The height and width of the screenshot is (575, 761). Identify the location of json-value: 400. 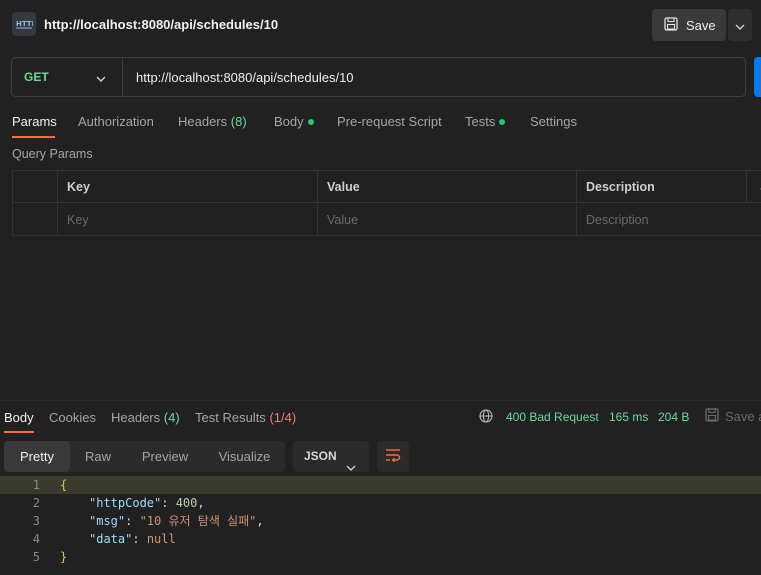
(186, 503).